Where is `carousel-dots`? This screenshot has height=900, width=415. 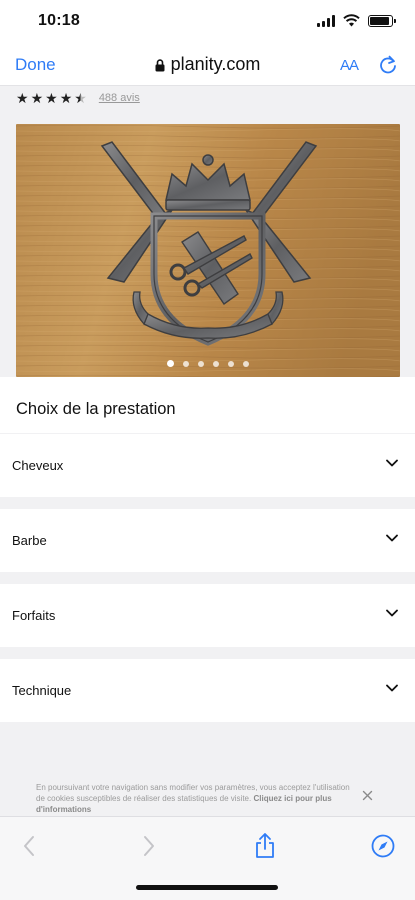
carousel-dots is located at coordinates (208, 363).